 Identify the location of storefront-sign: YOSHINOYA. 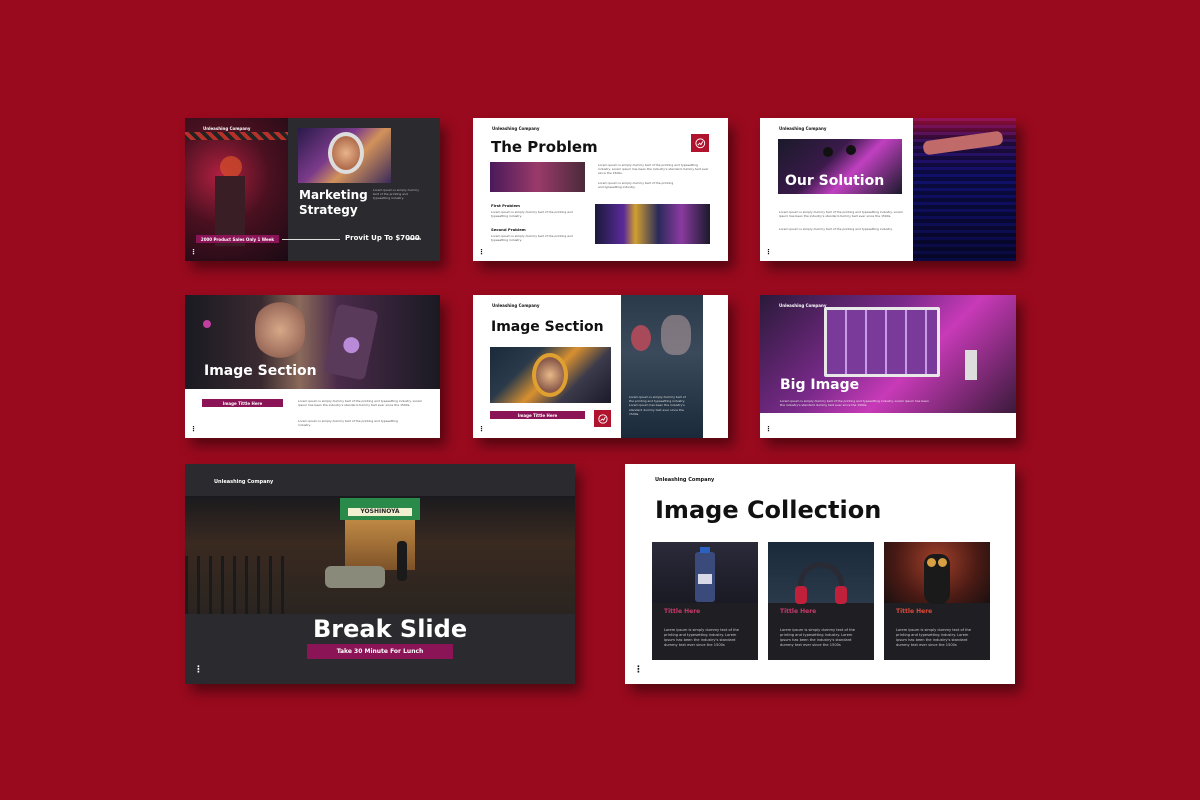
(380, 512).